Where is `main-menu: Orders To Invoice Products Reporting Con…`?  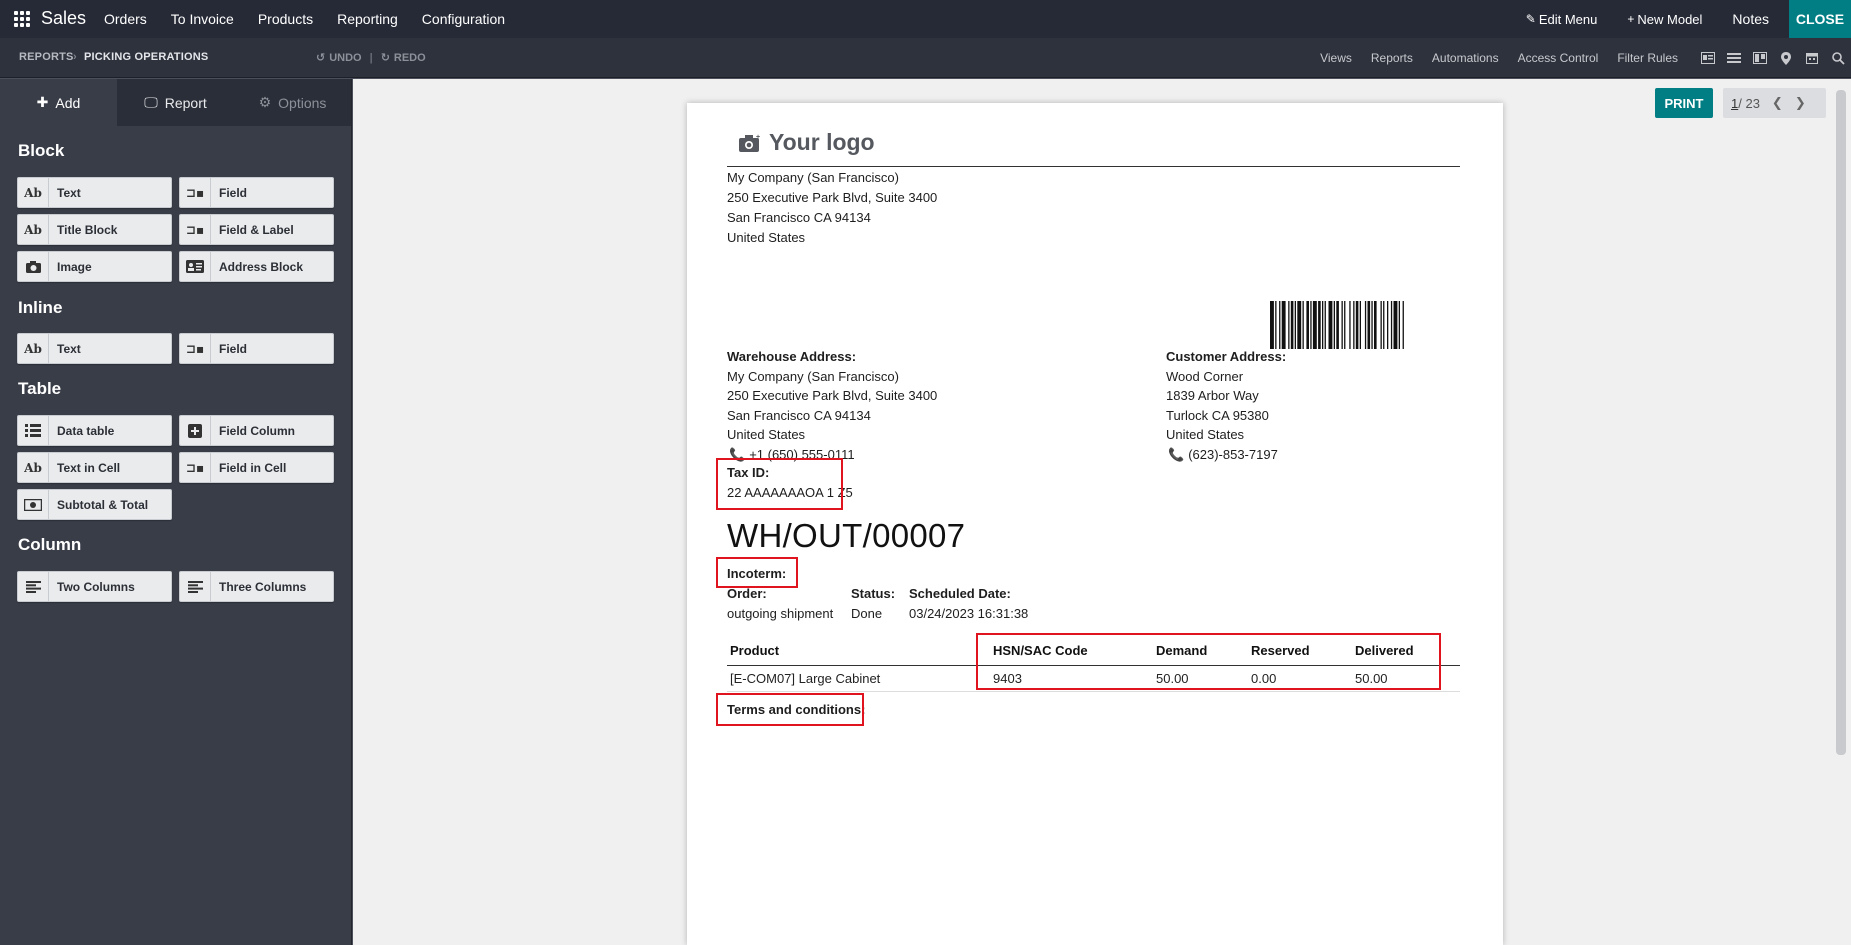 main-menu: Orders To Invoice Products Reporting Con… is located at coordinates (316, 19).